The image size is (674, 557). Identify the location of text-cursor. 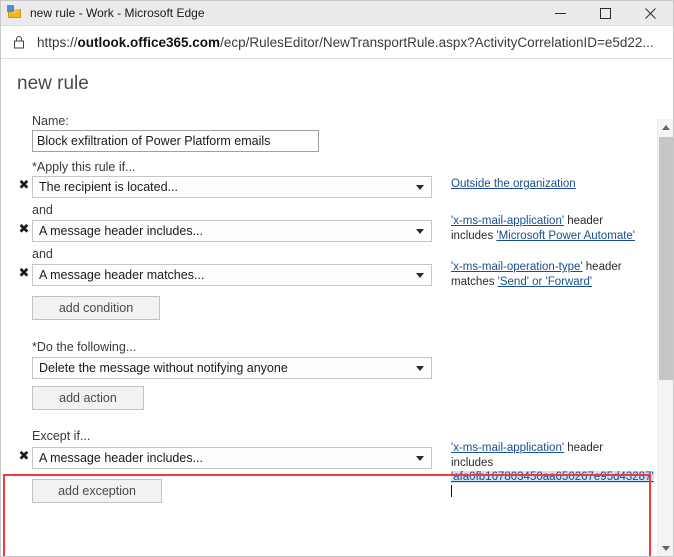
(451, 490).